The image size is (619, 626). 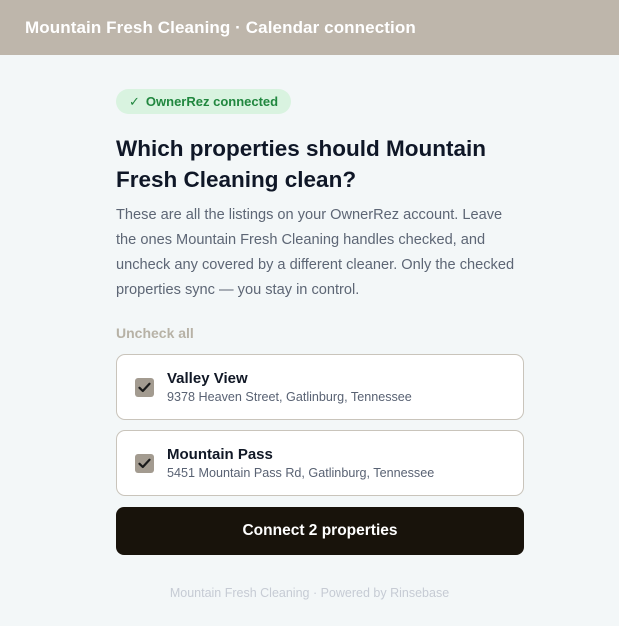 I want to click on connection-status-label: OwnerRez connected, so click(x=212, y=101).